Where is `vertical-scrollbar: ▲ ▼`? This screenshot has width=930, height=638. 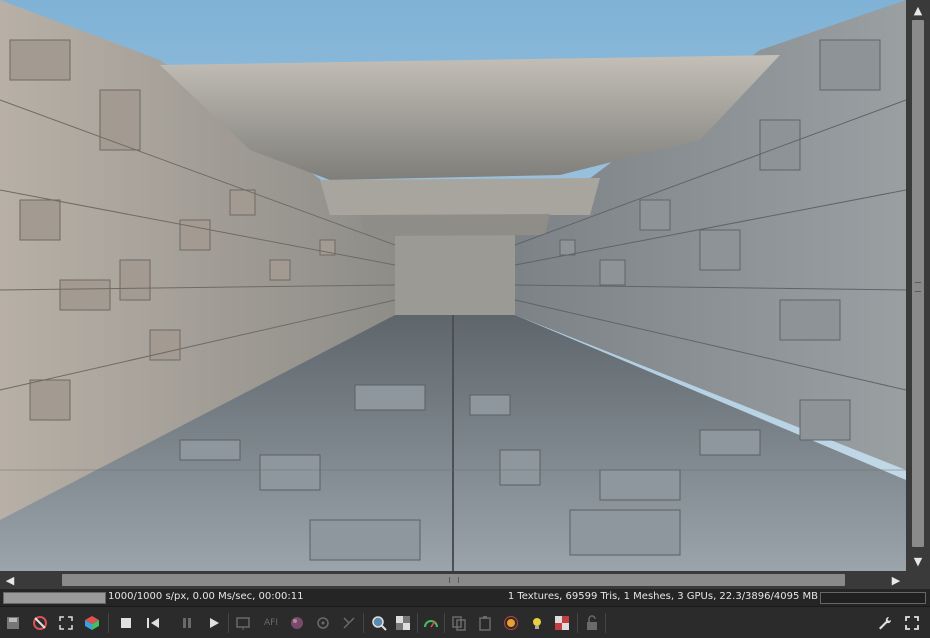
vertical-scrollbar: ▲ ▼ is located at coordinates (918, 285).